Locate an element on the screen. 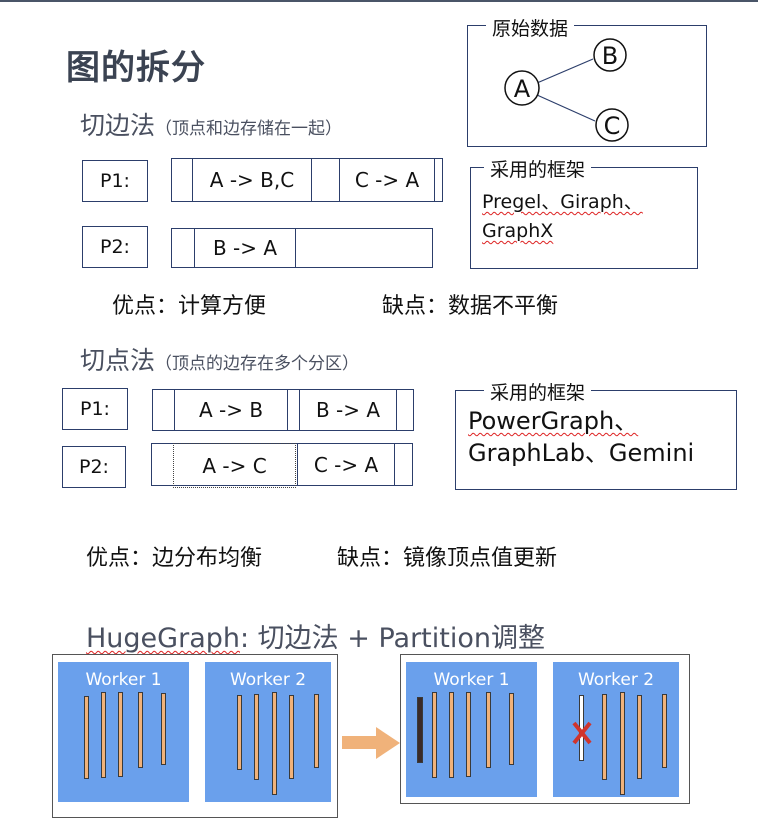 The height and width of the screenshot is (834, 758). edge-pros: 优点：计算方便 is located at coordinates (189, 306).